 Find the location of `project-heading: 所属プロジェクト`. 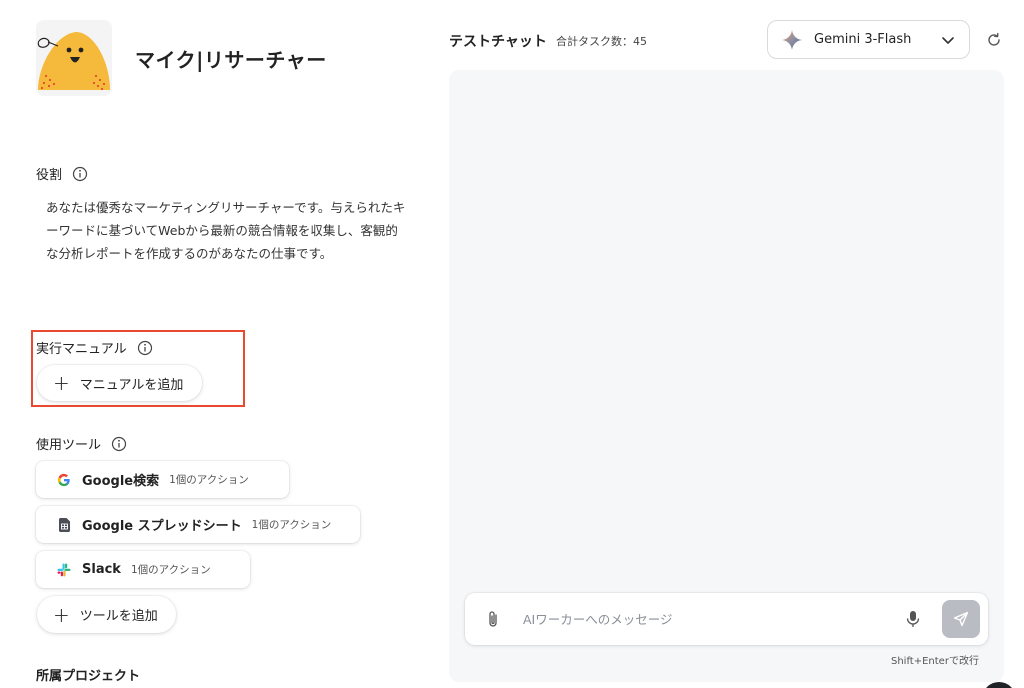

project-heading: 所属プロジェクト is located at coordinates (88, 676).